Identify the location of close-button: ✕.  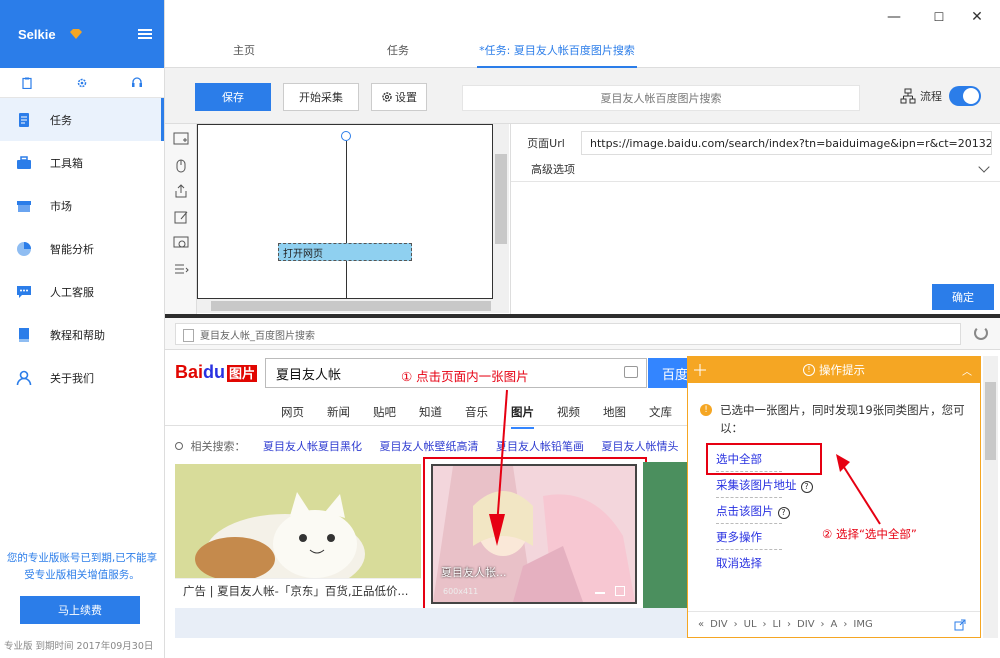
(977, 17).